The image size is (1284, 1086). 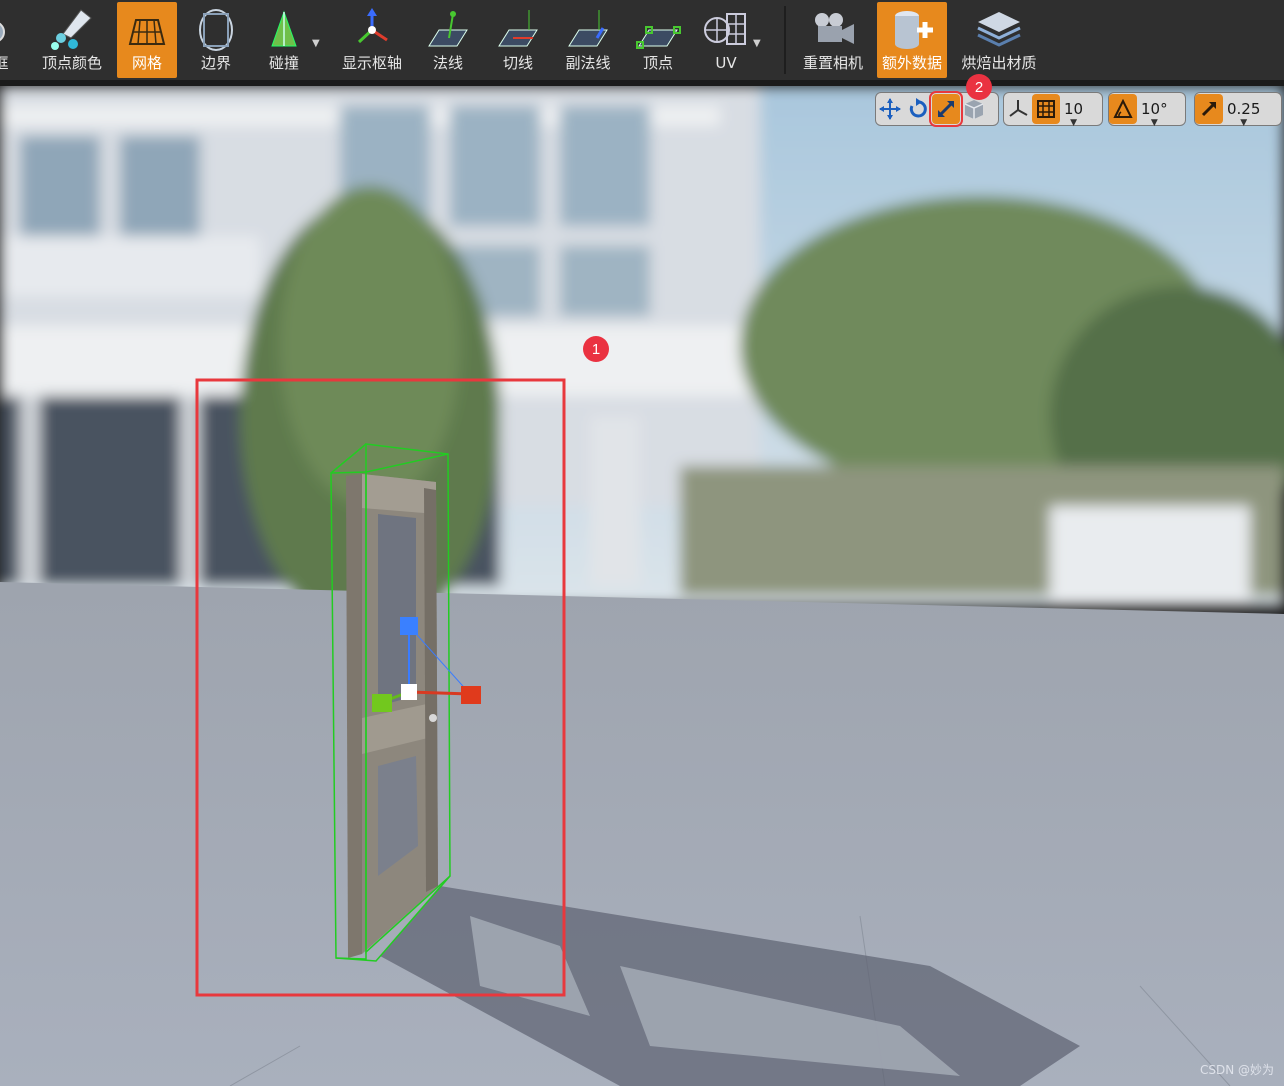 What do you see at coordinates (409, 626) in the screenshot?
I see `gizmo-z-handle` at bounding box center [409, 626].